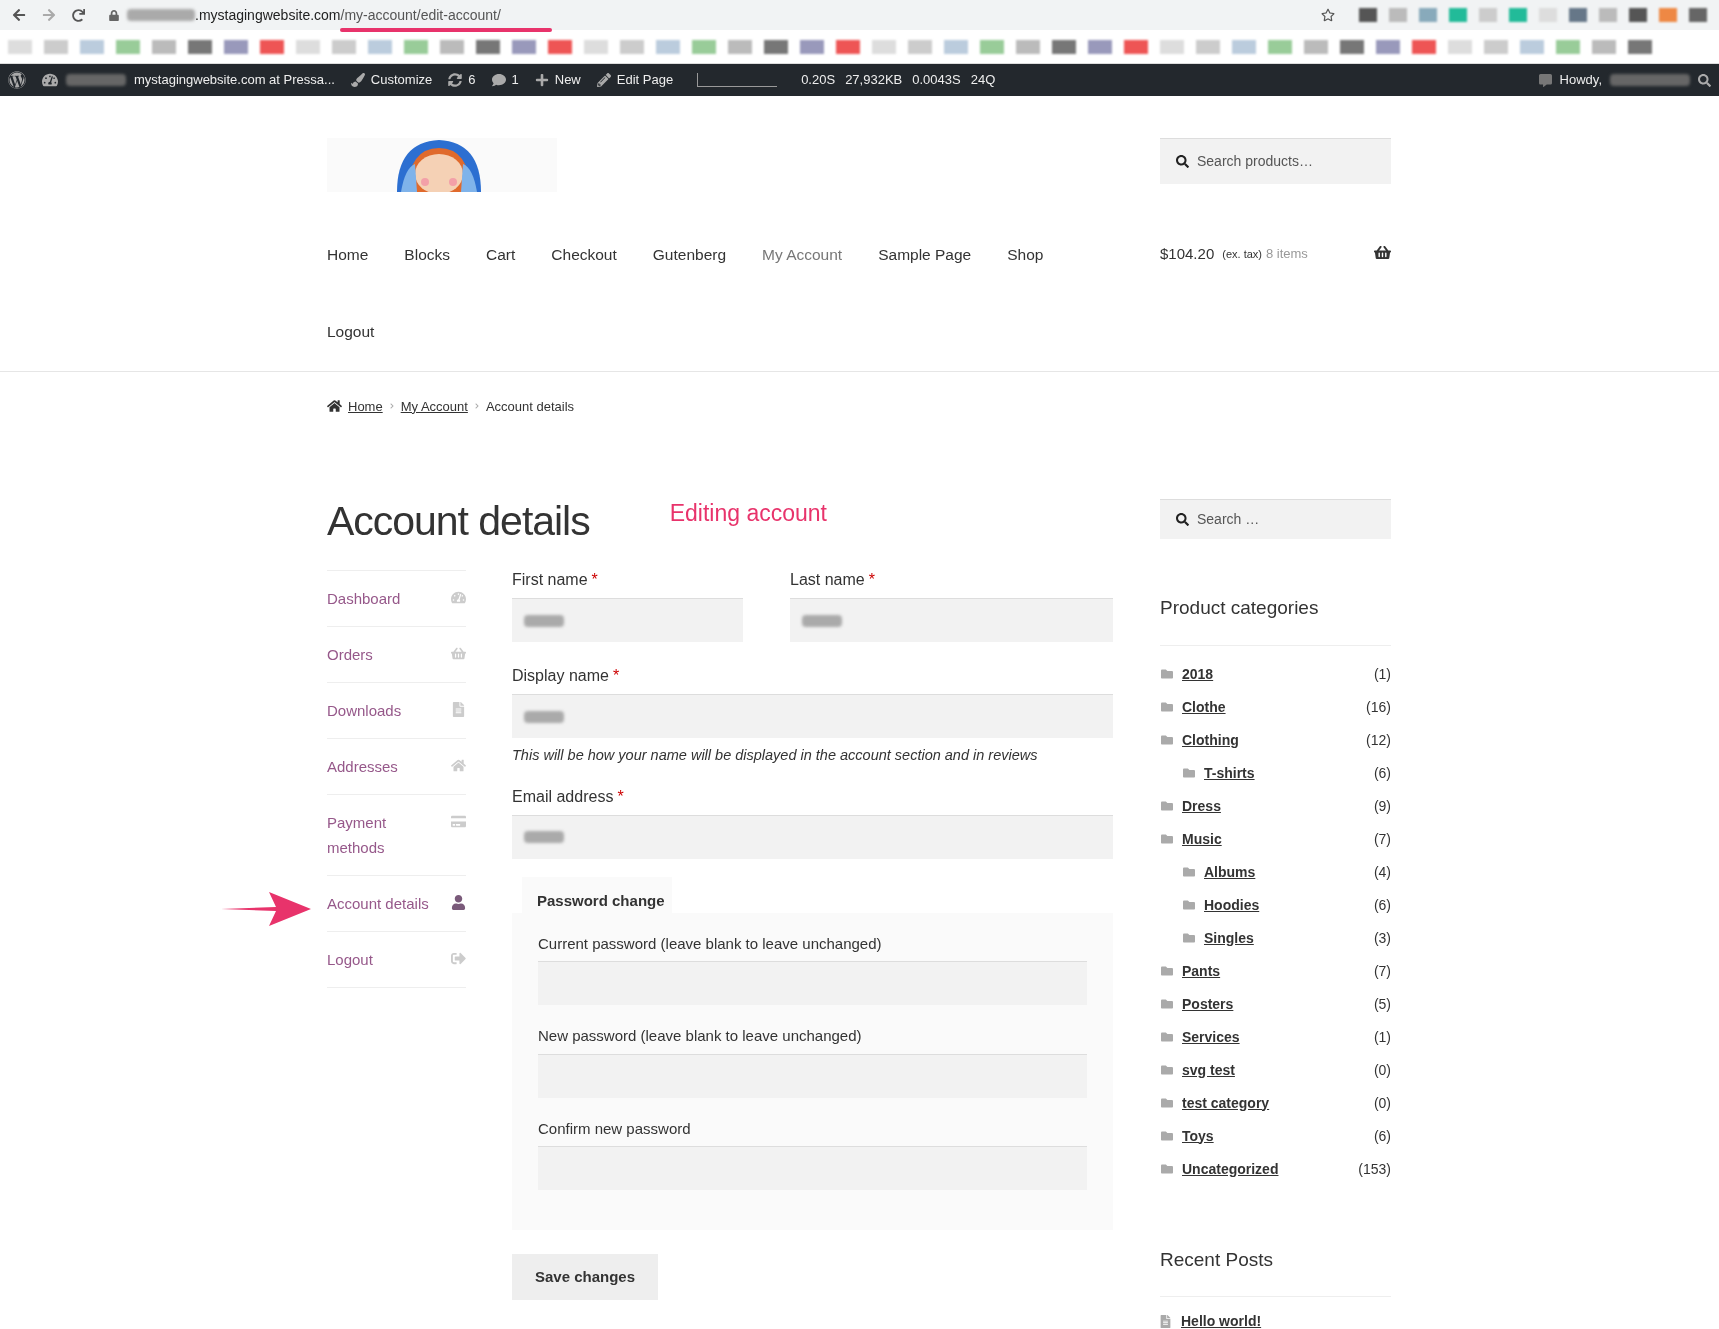 This screenshot has height=1329, width=1719. What do you see at coordinates (498, 80) in the screenshot?
I see `comment-icon` at bounding box center [498, 80].